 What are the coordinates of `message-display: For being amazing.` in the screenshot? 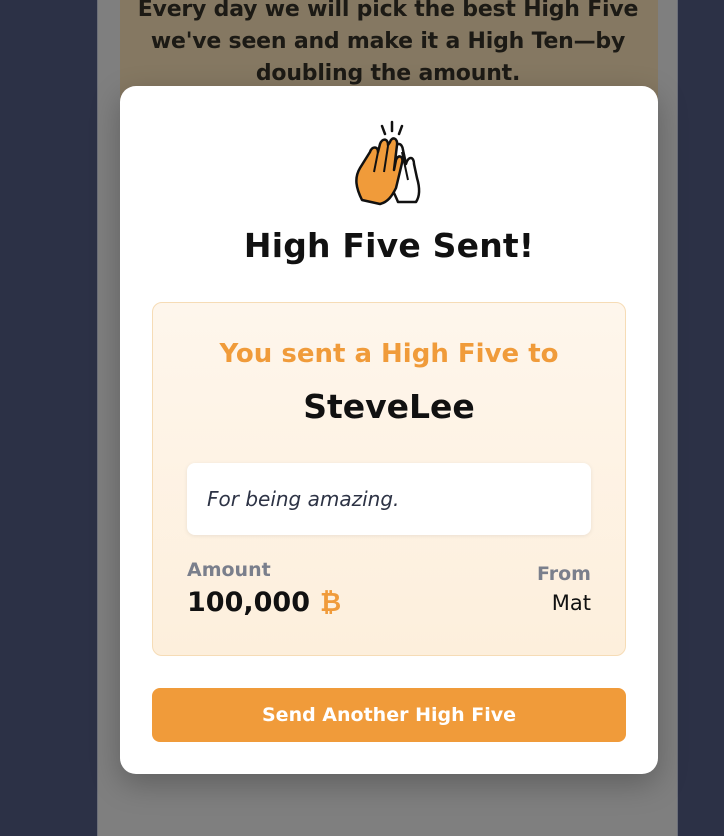 It's located at (389, 499).